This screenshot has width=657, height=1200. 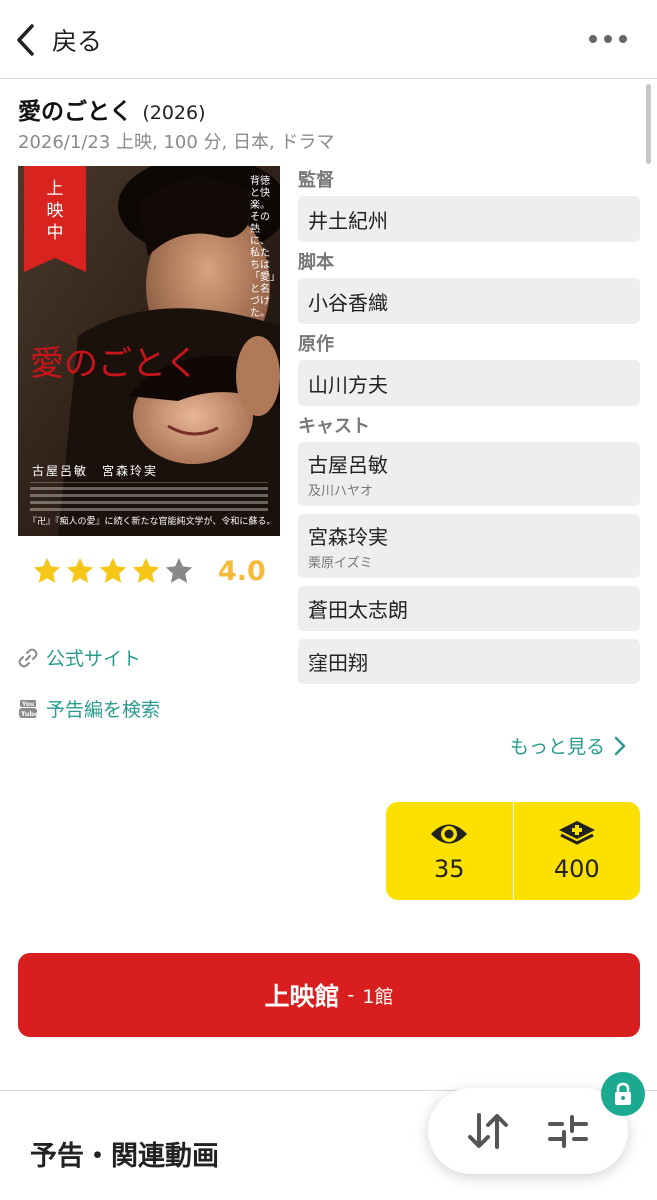 I want to click on director-chip: 井土紀州, so click(x=469, y=219).